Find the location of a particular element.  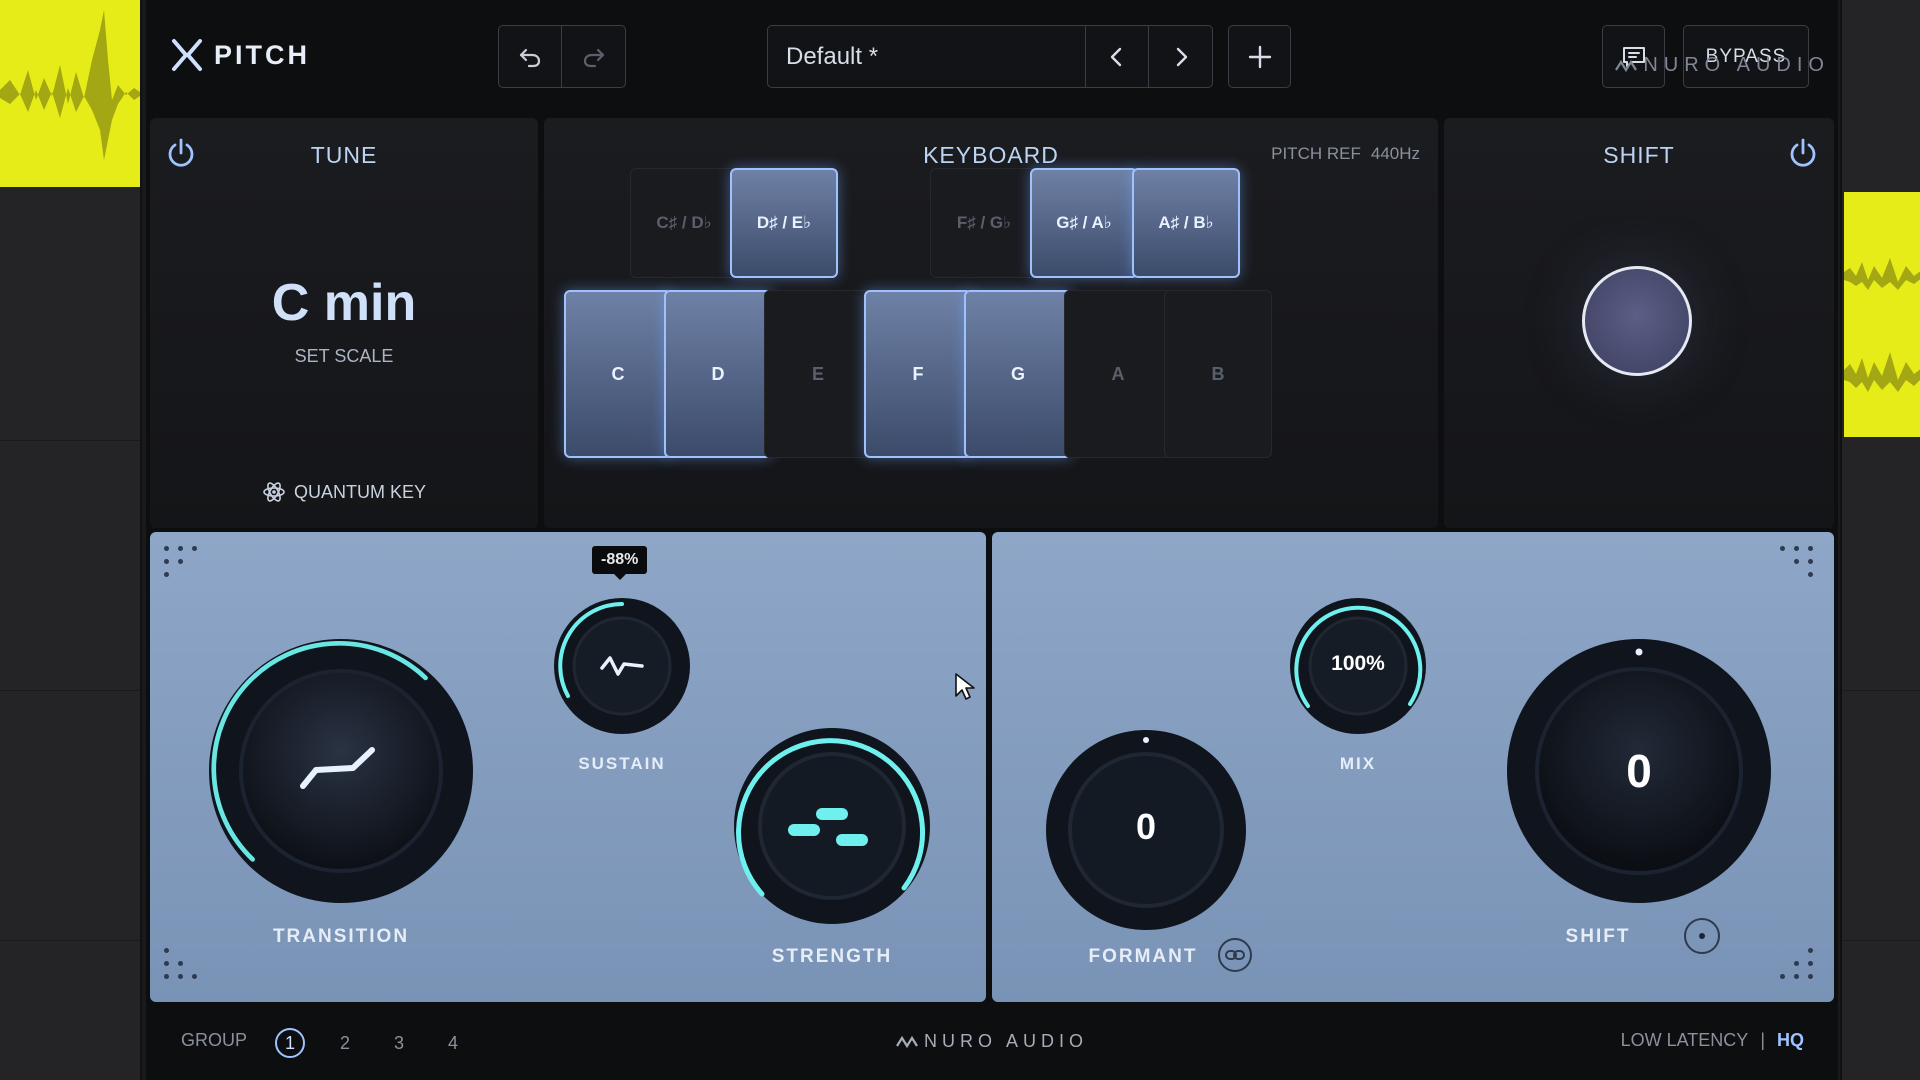

drag-handle-top-right is located at coordinates (1800, 566).